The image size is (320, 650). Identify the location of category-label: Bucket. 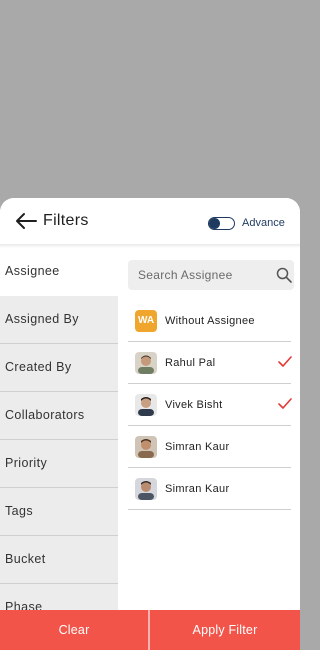
(25, 559).